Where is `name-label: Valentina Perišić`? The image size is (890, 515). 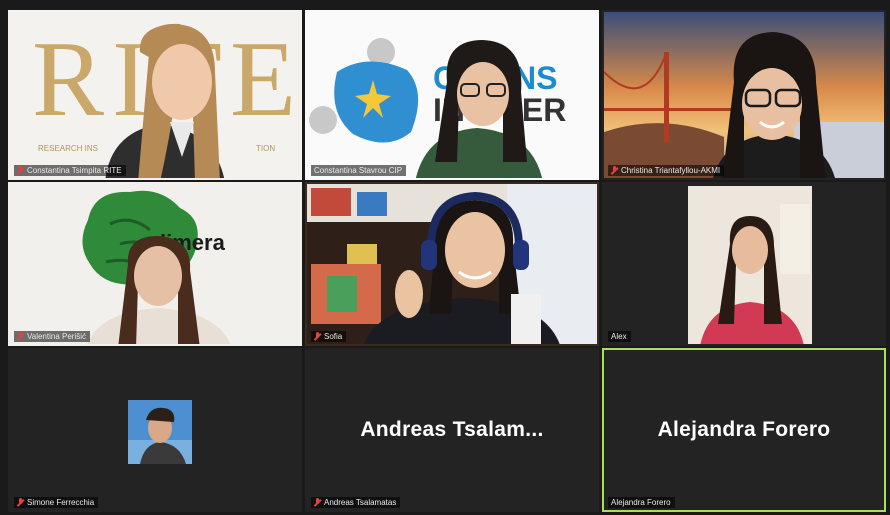
name-label: Valentina Perišić is located at coordinates (52, 336).